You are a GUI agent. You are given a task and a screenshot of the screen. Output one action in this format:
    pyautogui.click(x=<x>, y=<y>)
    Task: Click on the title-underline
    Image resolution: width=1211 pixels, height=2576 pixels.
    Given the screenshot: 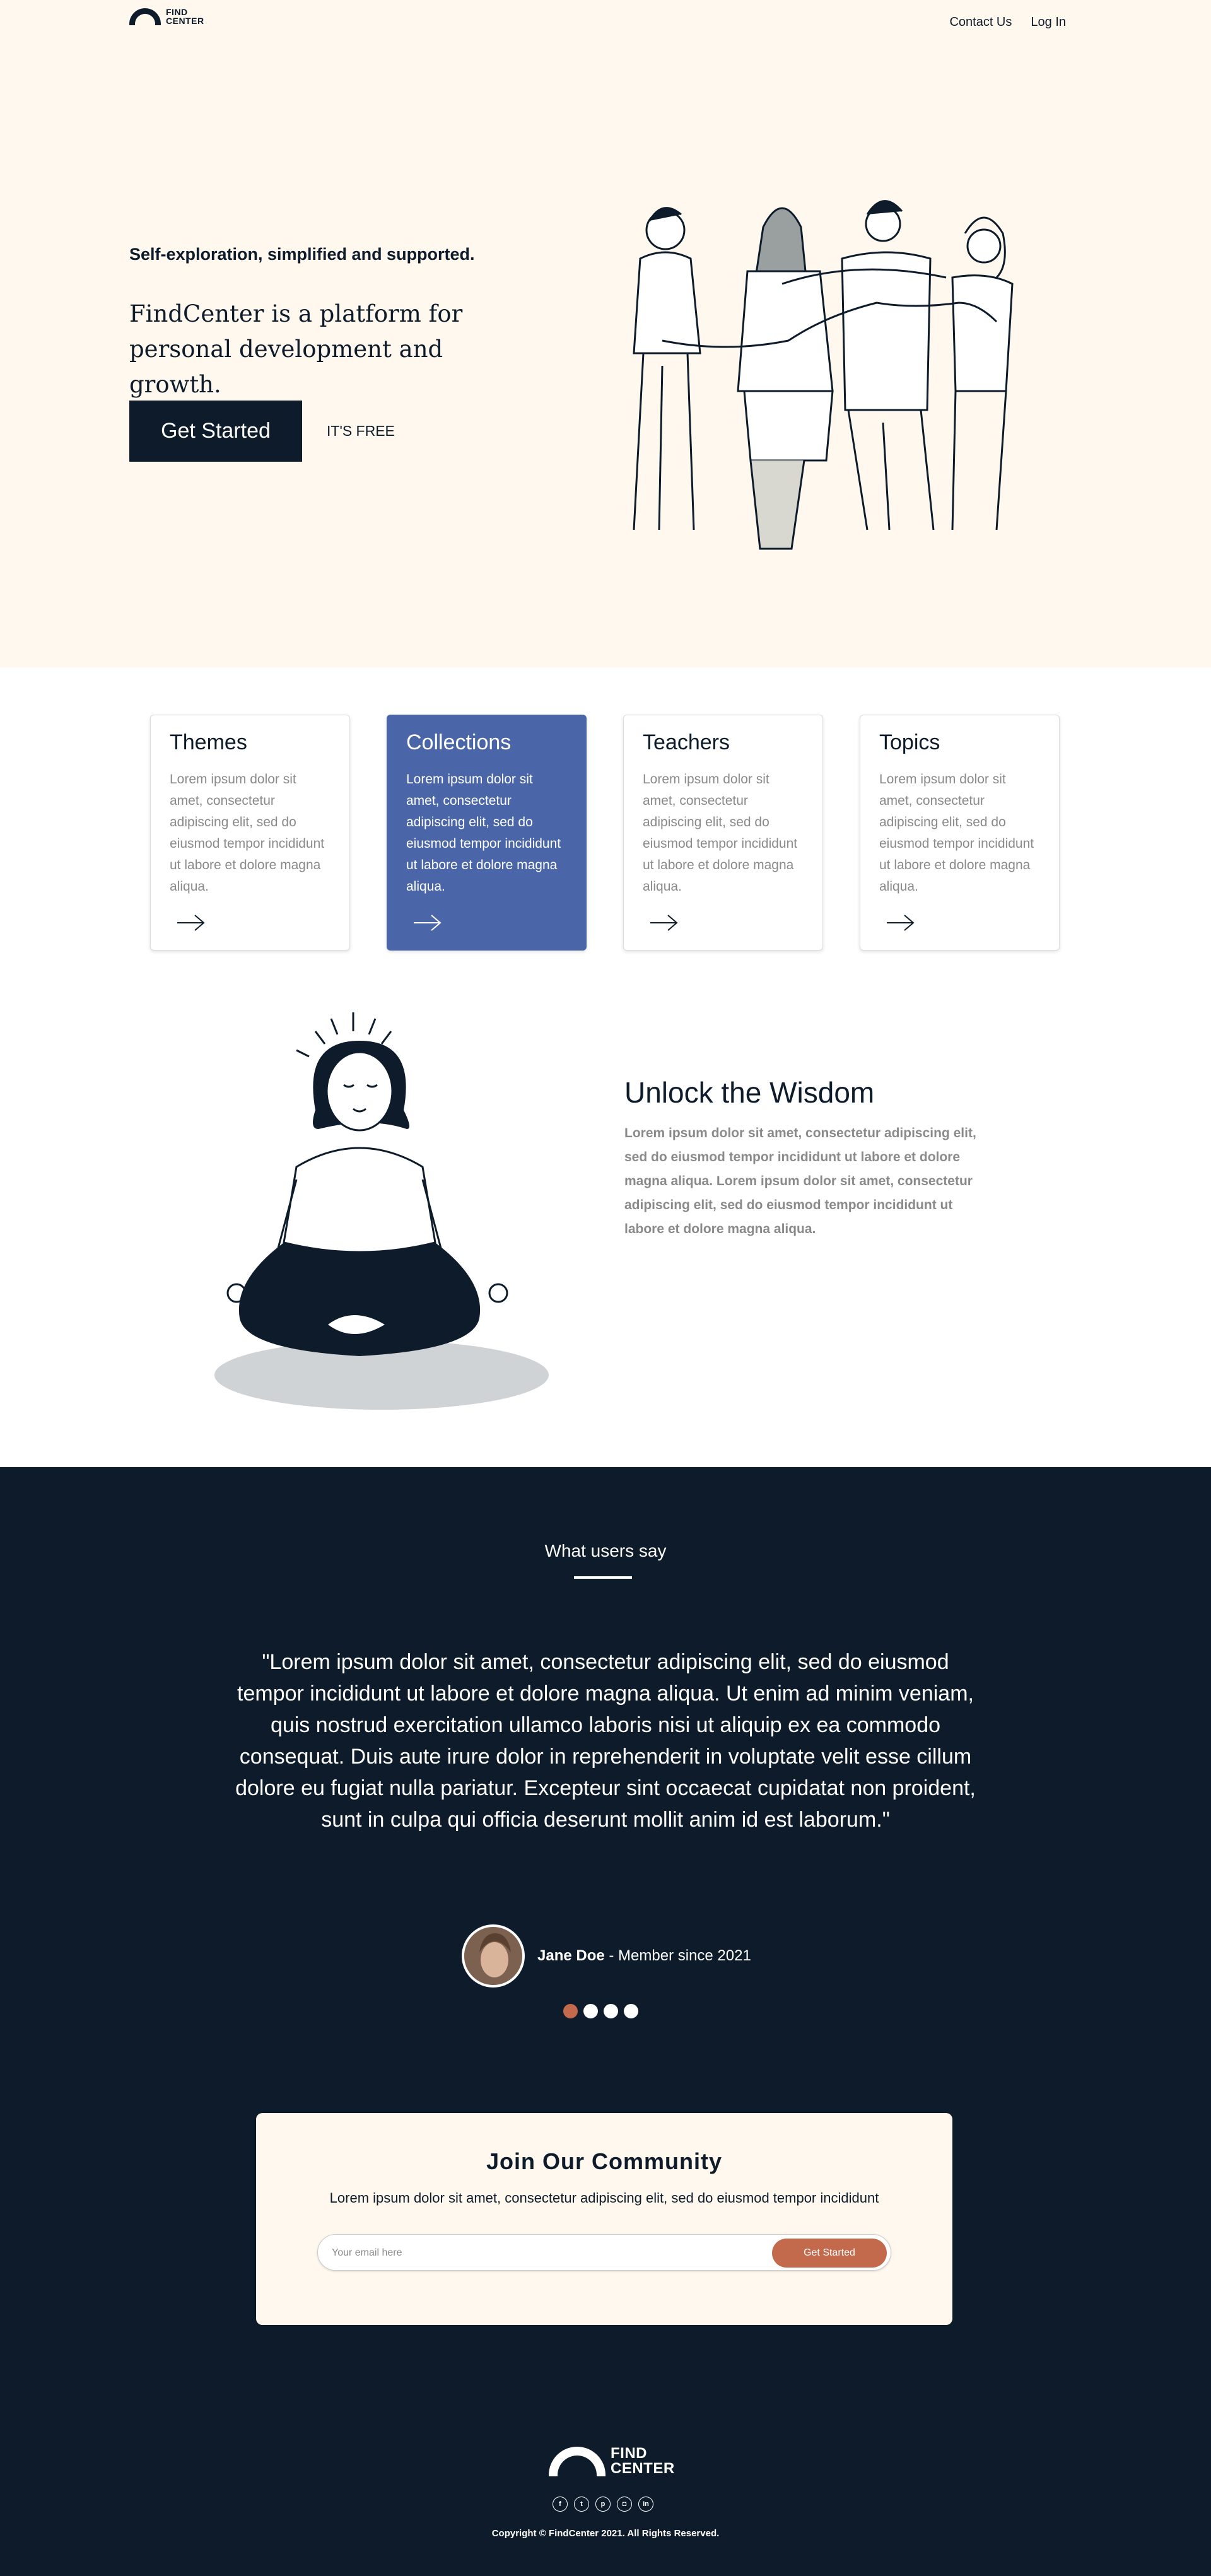 What is the action you would take?
    pyautogui.click(x=603, y=1577)
    